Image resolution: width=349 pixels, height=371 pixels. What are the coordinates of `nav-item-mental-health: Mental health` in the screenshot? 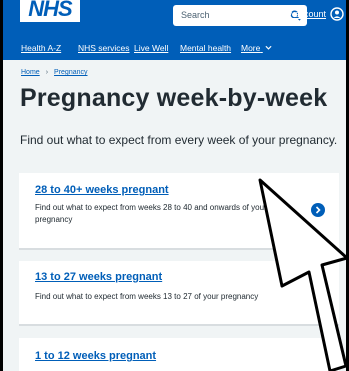 It's located at (205, 48).